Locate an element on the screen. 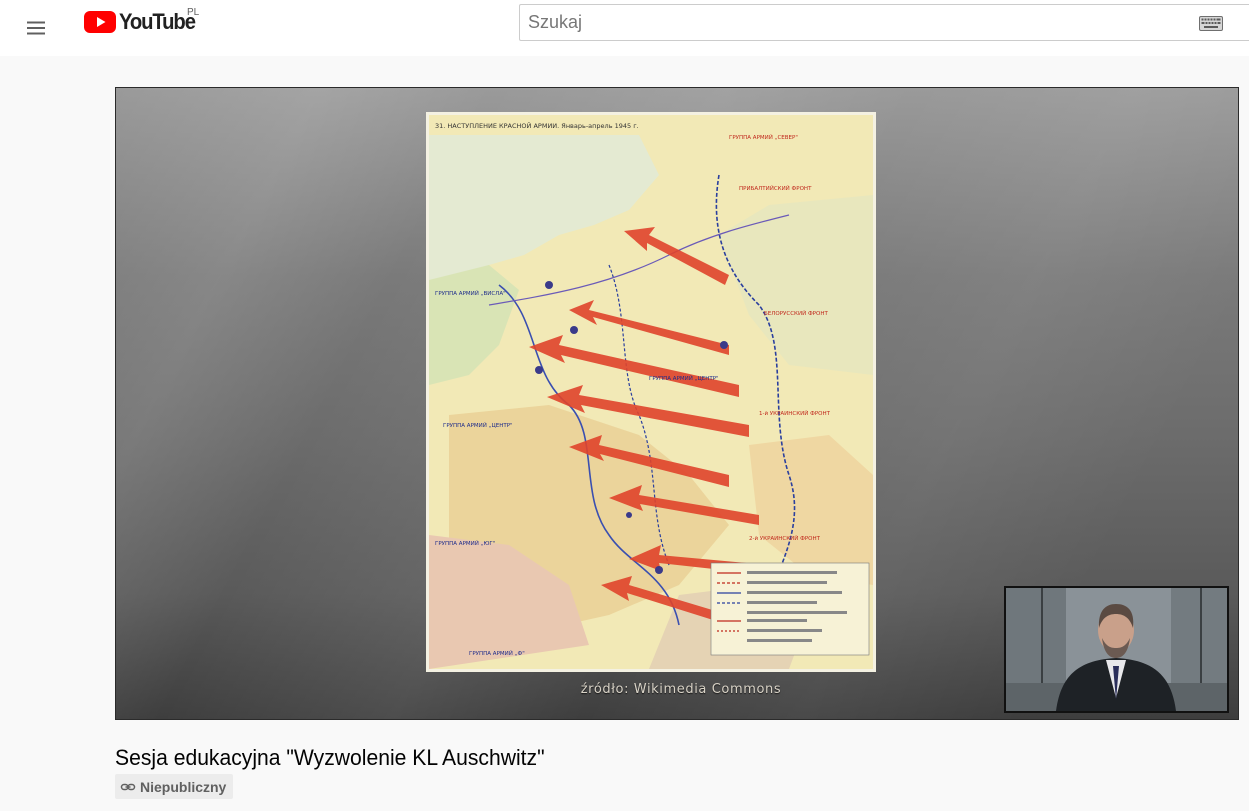 Image resolution: width=1249 pixels, height=811 pixels. svg-text: ГРУППА АРМИЙ „СЕВЕР" is located at coordinates (763, 137).